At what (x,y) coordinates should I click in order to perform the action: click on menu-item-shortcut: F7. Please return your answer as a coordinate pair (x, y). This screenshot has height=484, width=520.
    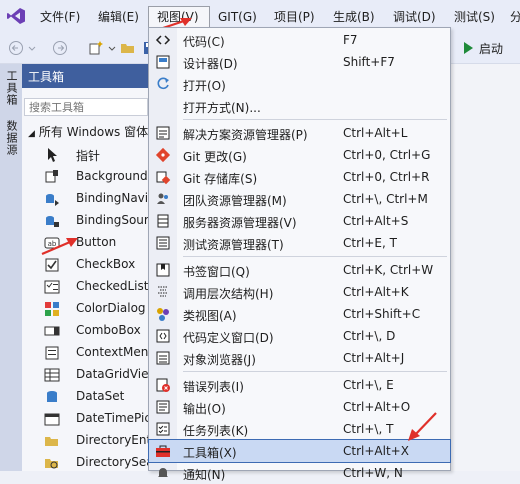
    Looking at the image, I should click on (350, 40).